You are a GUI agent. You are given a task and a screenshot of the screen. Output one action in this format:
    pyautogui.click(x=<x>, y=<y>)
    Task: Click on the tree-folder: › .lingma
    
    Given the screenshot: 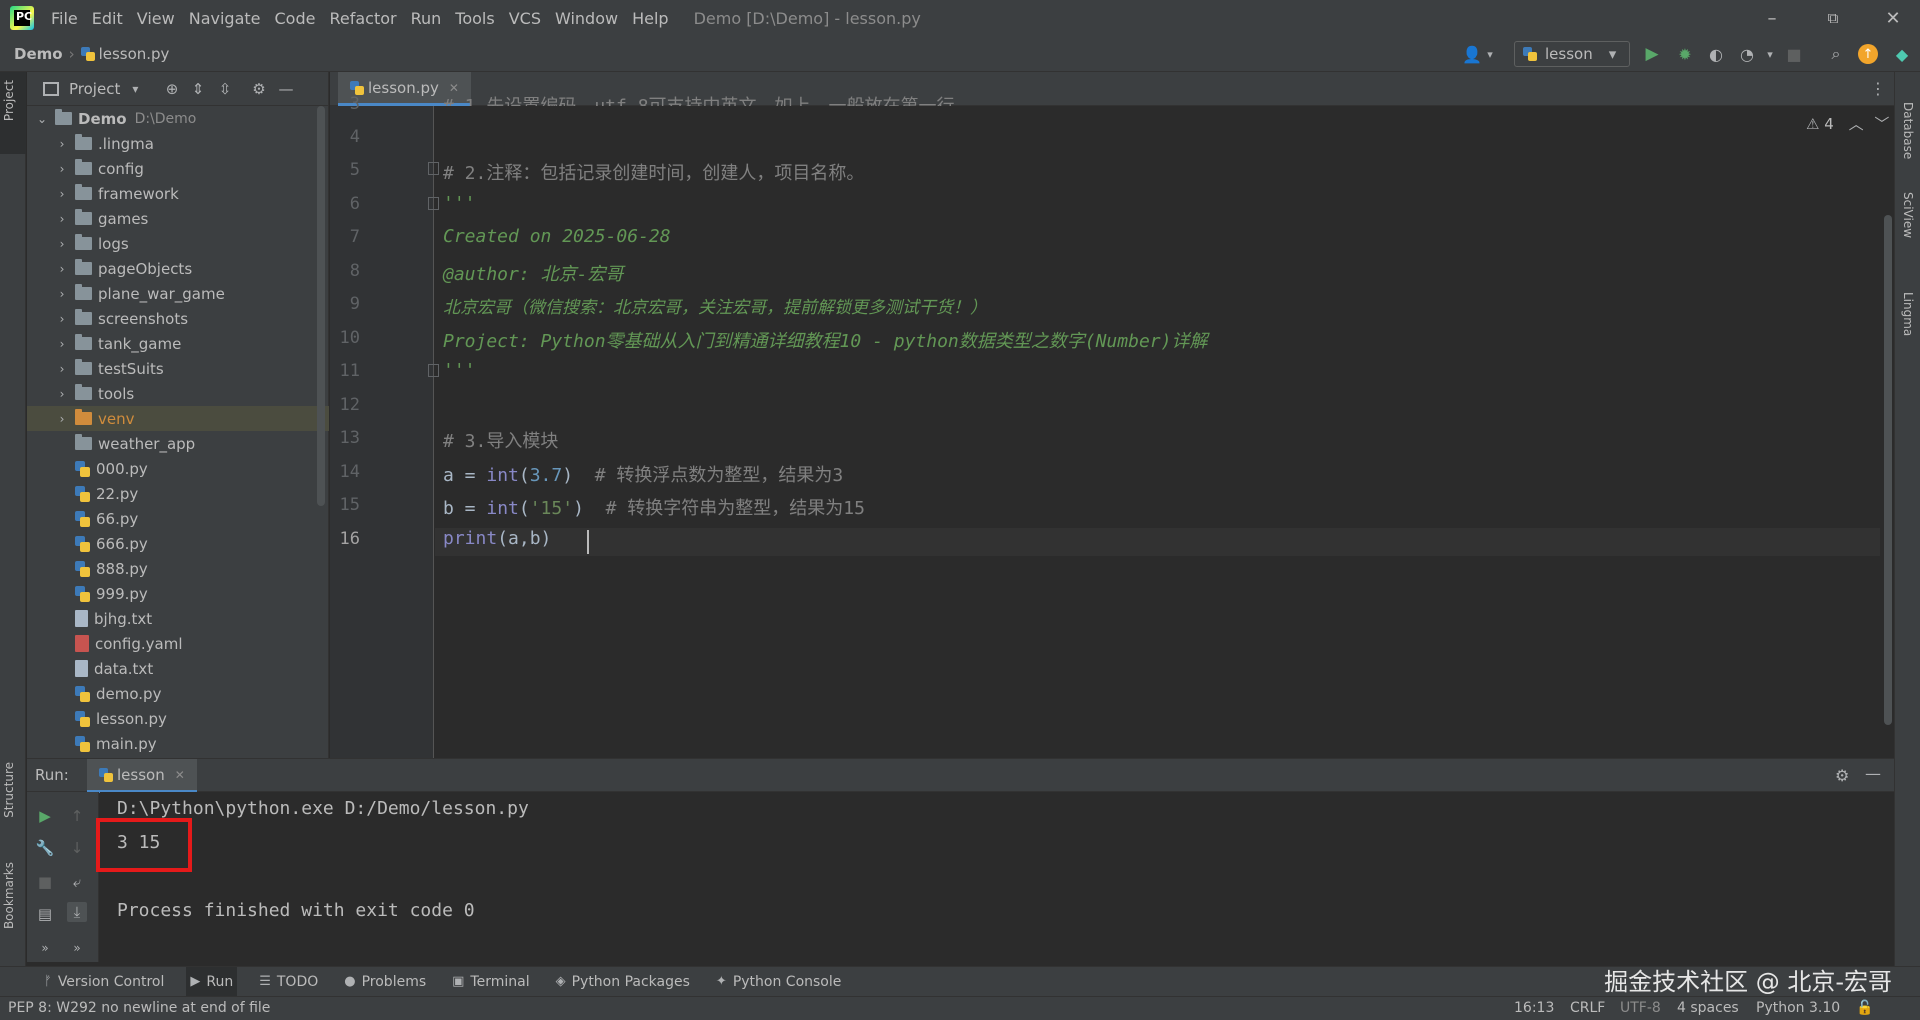 What is the action you would take?
    pyautogui.click(x=178, y=143)
    